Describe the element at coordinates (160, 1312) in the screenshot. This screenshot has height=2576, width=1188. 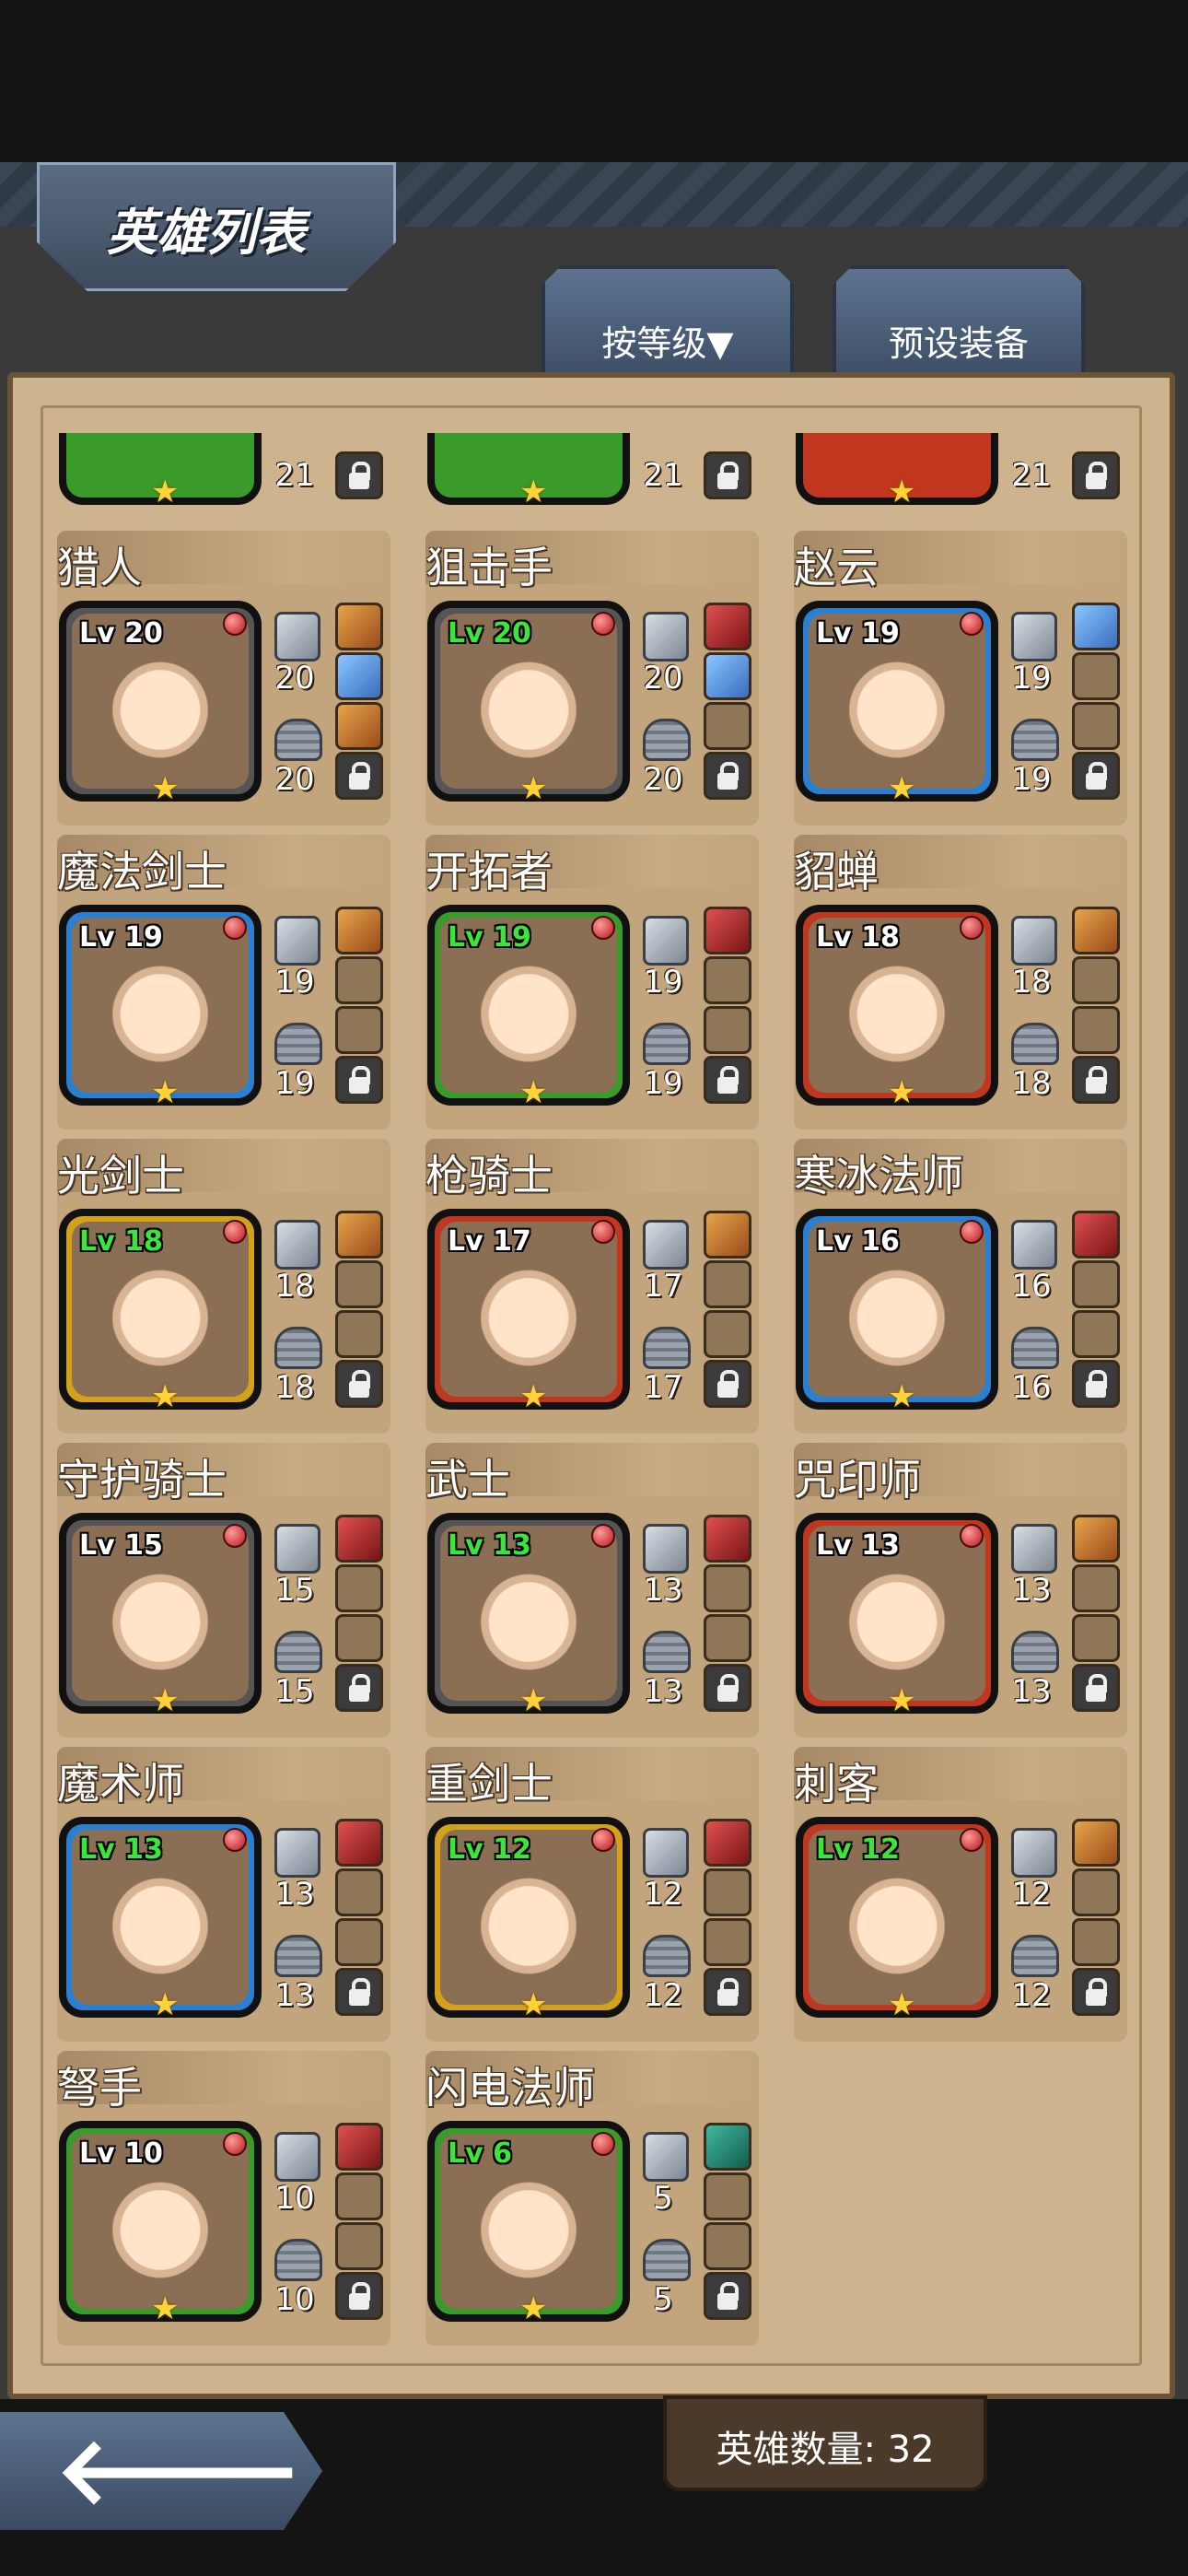
I see `hero-portrait: Lv 18 ★` at that location.